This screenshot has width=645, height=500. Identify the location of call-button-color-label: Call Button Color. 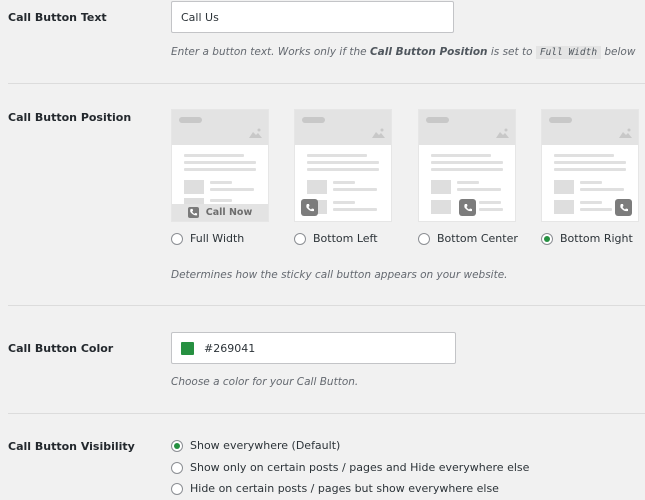
(61, 348).